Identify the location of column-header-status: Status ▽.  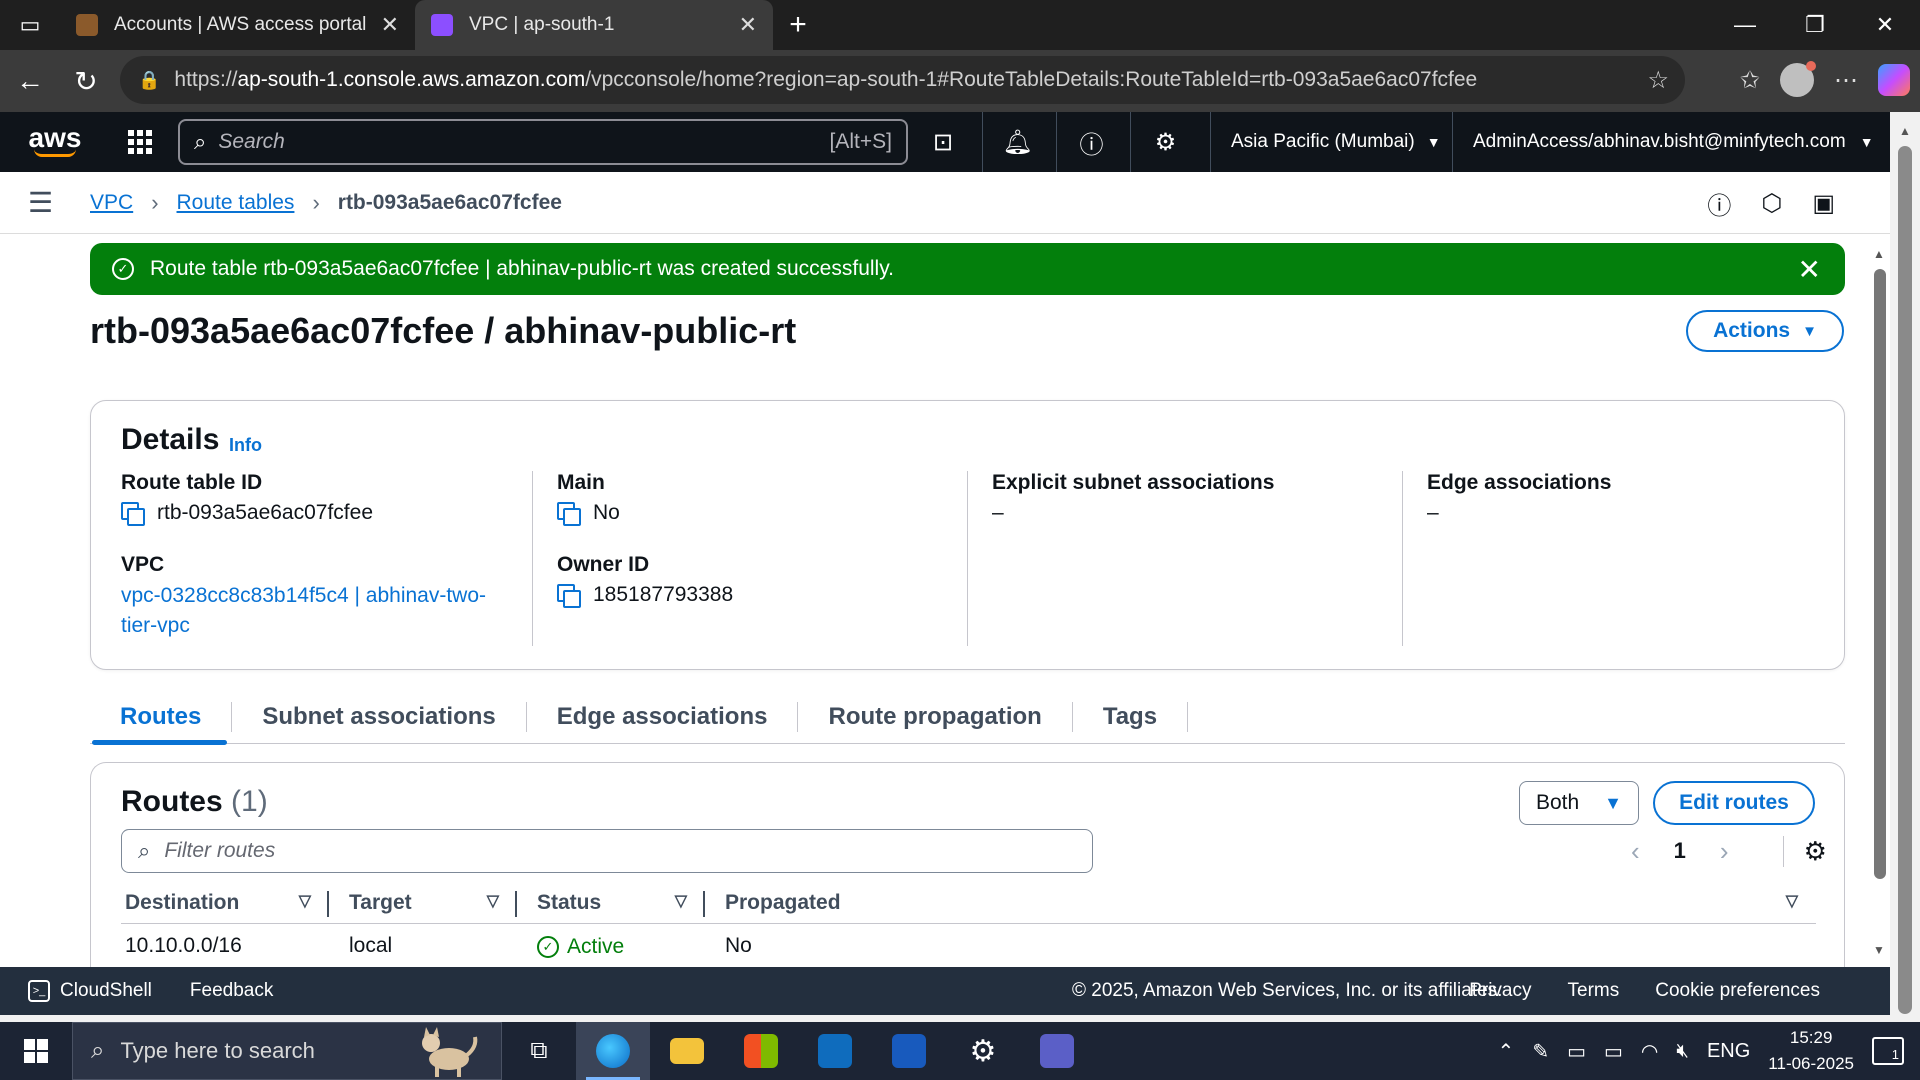
(611, 903).